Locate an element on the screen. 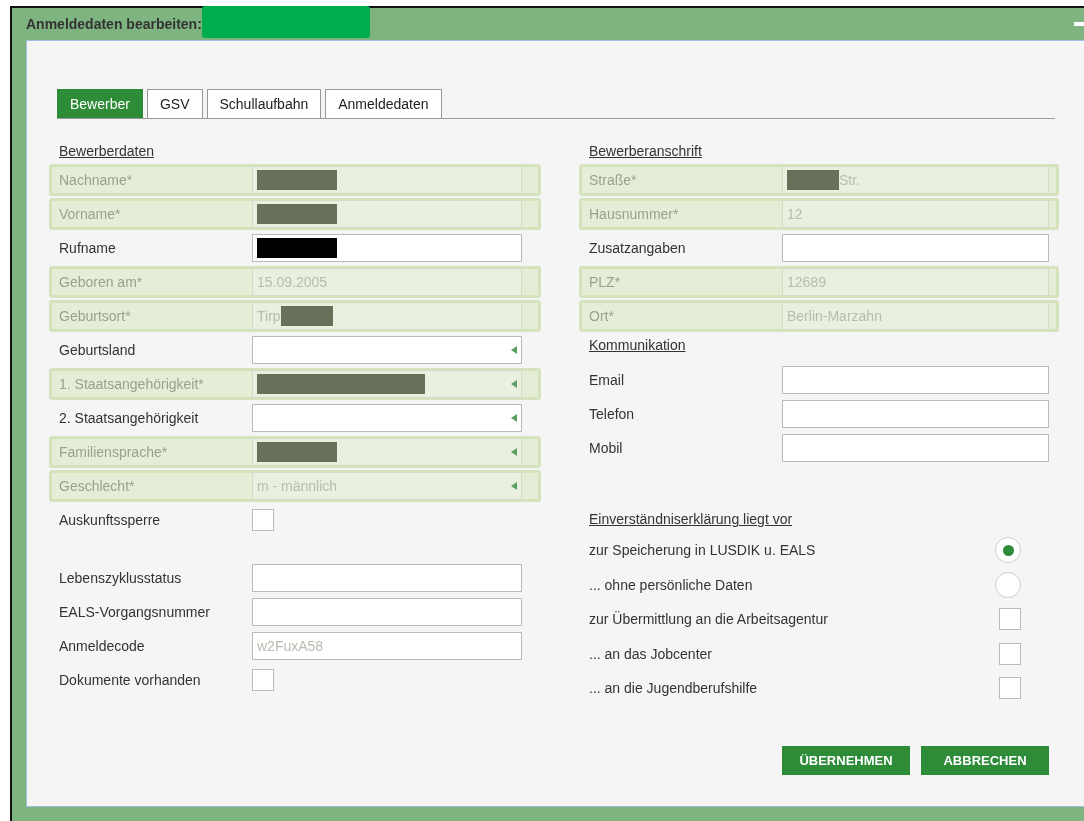  cancel-button: ABBRECHEN is located at coordinates (985, 760).